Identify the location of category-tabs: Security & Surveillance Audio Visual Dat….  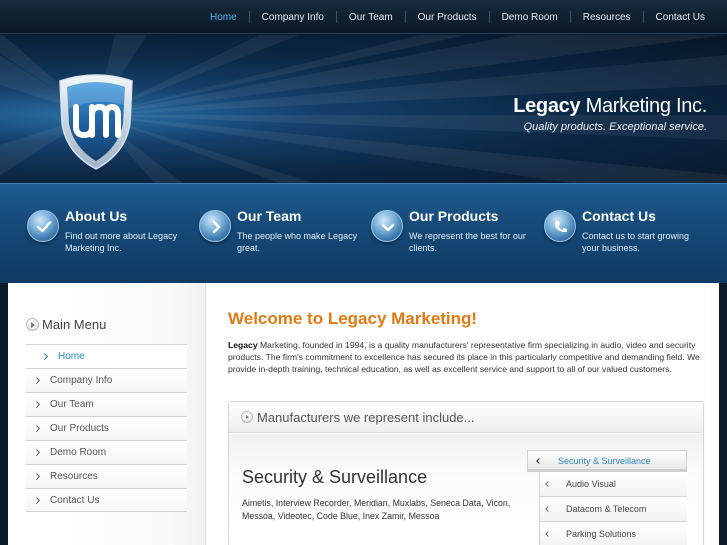
(607, 497).